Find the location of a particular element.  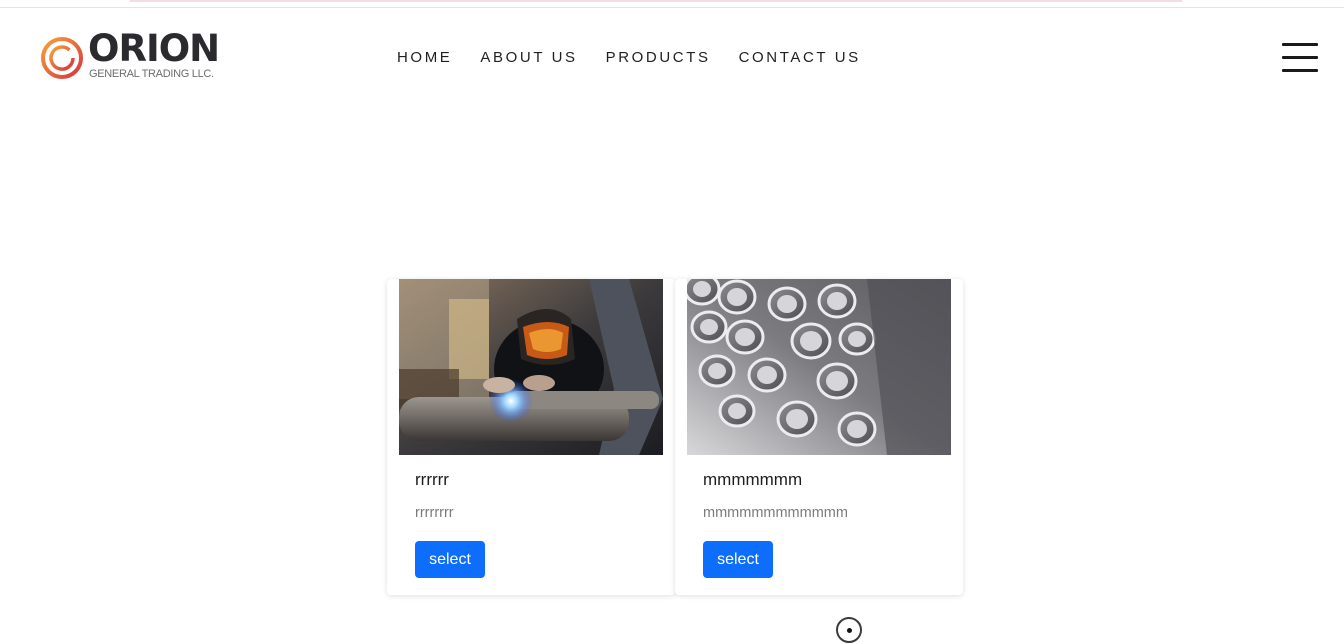

top-border-line is located at coordinates (656, 1).